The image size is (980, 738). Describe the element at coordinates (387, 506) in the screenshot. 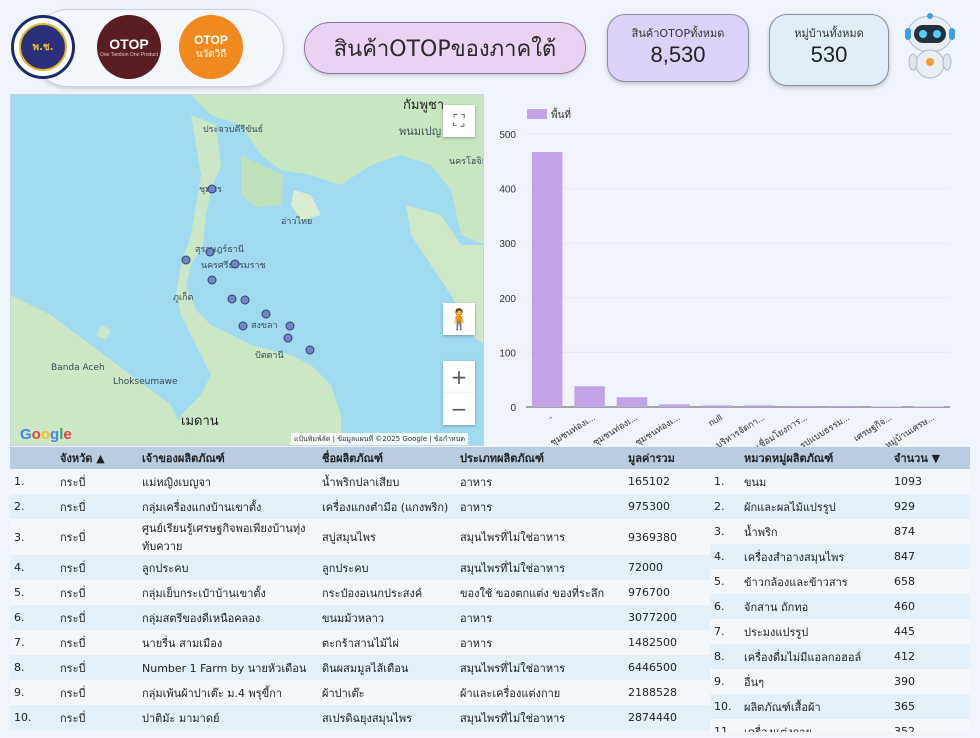

I see `table-cell: เครื่องแกงตำมือ (แกงพริก)` at that location.